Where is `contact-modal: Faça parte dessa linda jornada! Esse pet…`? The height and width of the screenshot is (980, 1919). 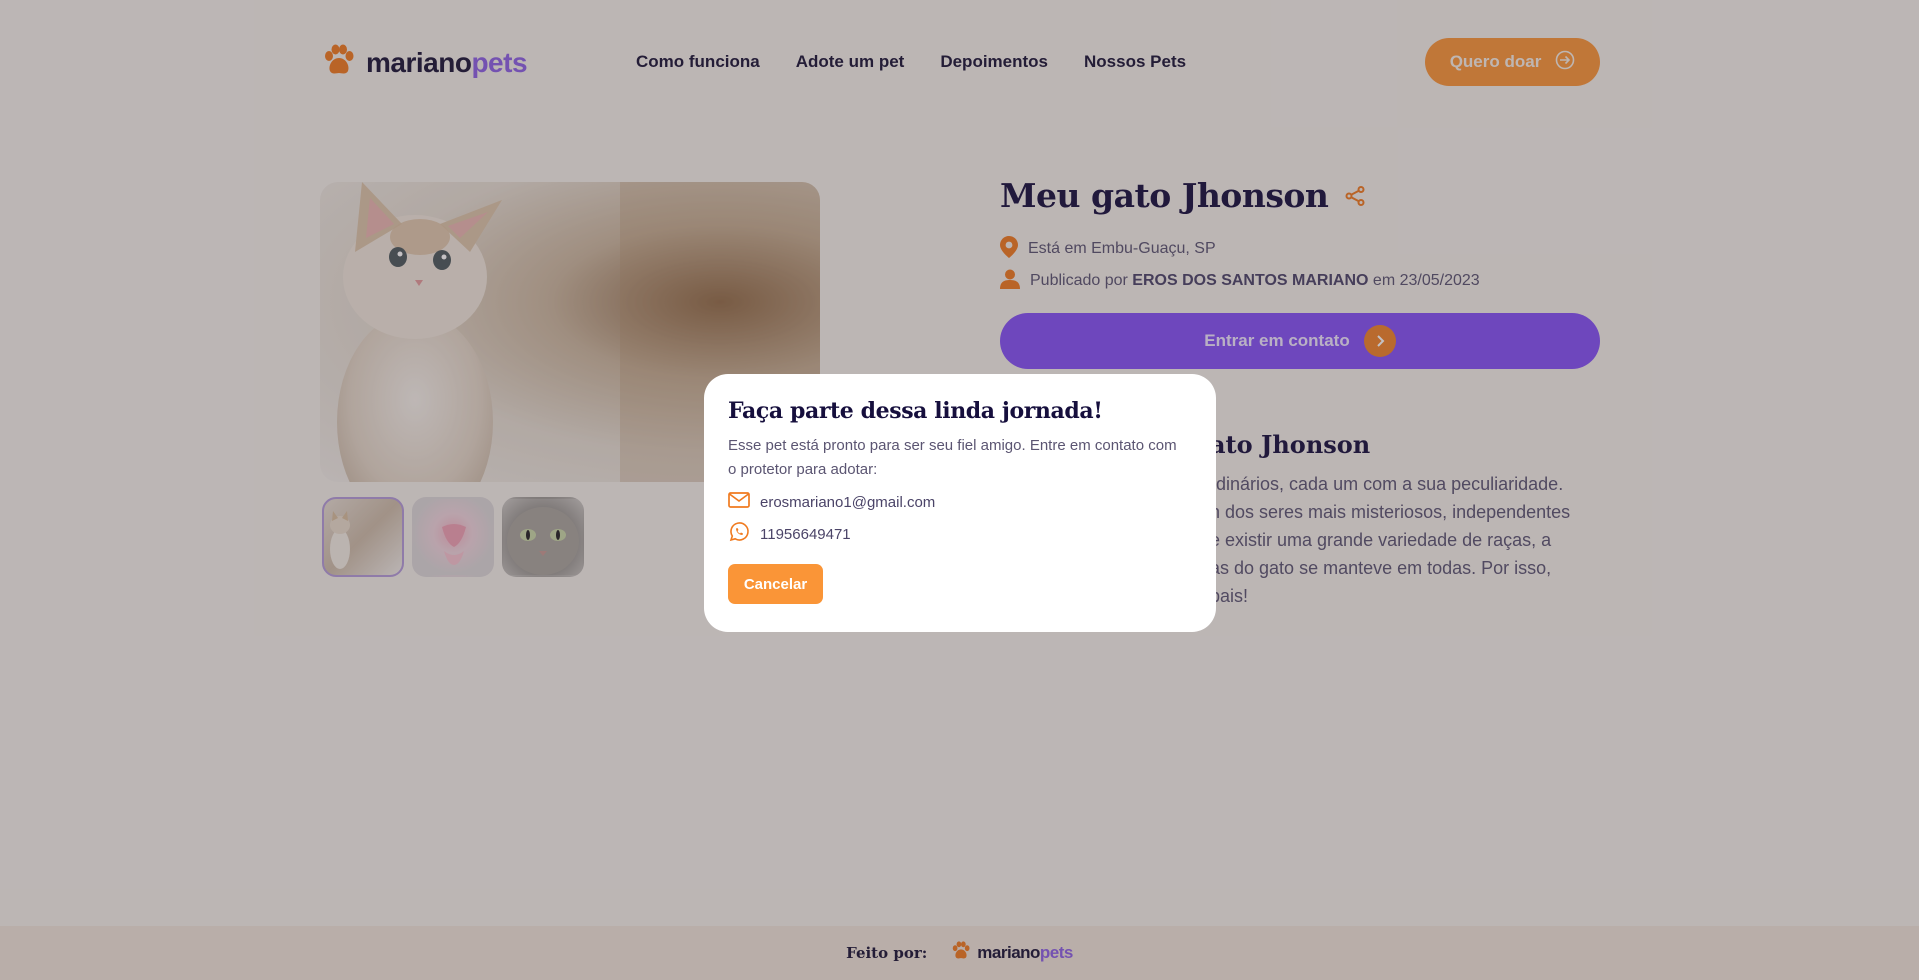
contact-modal: Faça parte dessa linda jornada! Esse pet… is located at coordinates (960, 503).